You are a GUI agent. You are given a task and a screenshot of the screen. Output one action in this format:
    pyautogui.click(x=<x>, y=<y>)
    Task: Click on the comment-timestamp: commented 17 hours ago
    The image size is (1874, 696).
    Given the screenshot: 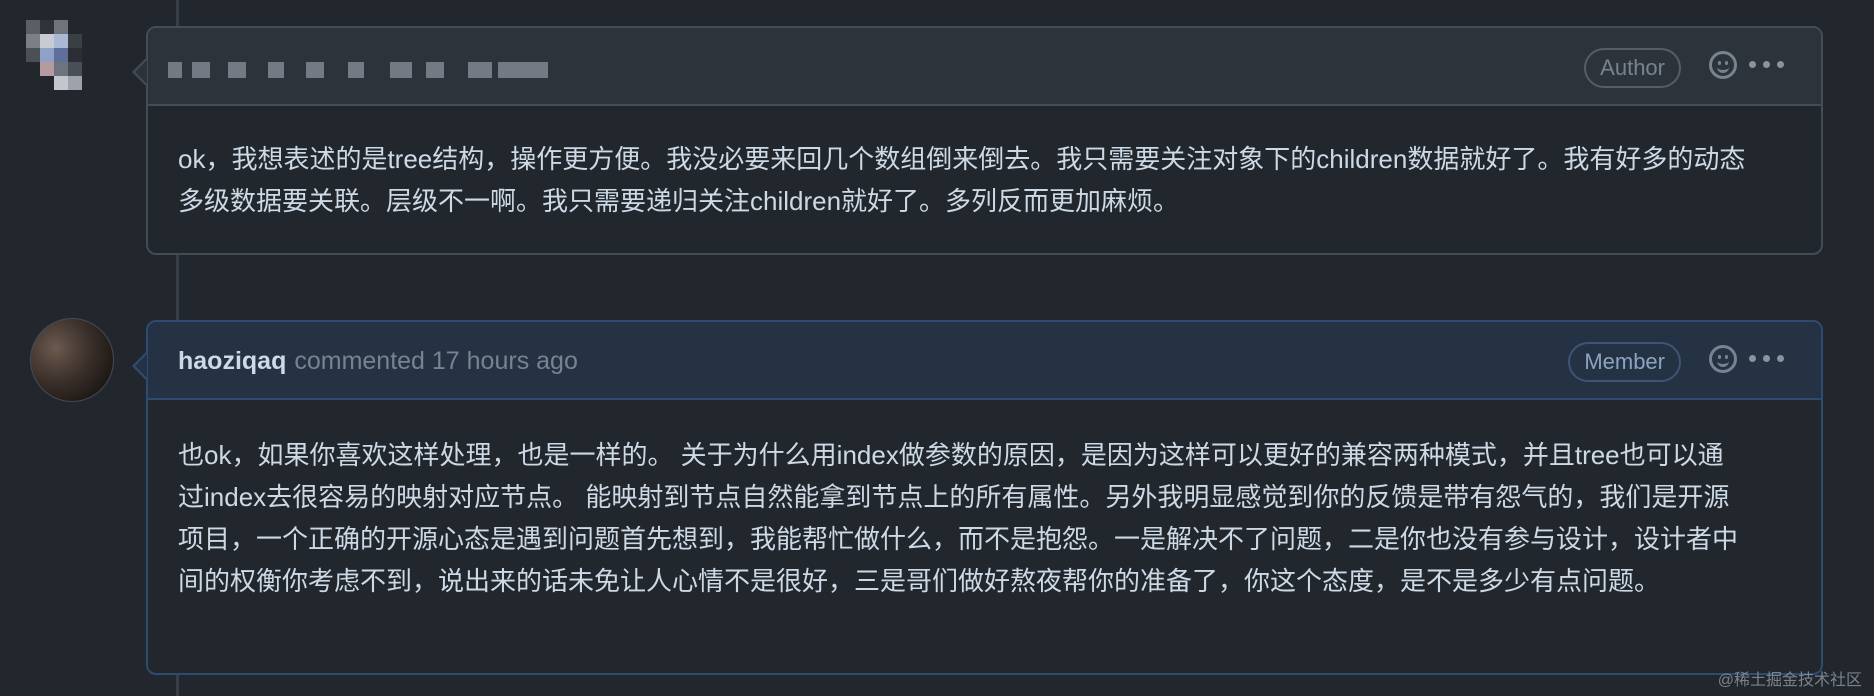 What is the action you would take?
    pyautogui.click(x=436, y=361)
    